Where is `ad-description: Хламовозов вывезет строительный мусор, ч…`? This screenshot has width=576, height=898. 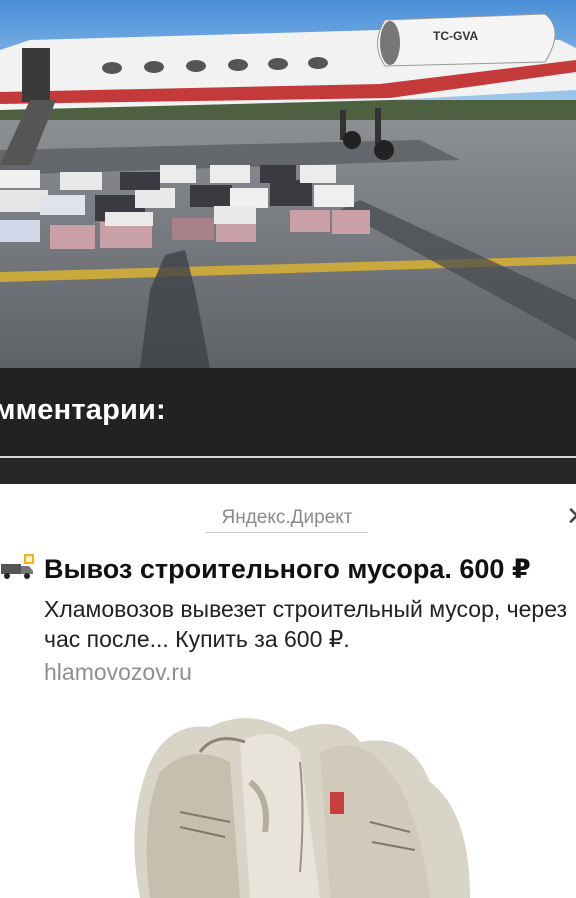 ad-description: Хламовозов вывезет строительный мусор, ч… is located at coordinates (310, 624).